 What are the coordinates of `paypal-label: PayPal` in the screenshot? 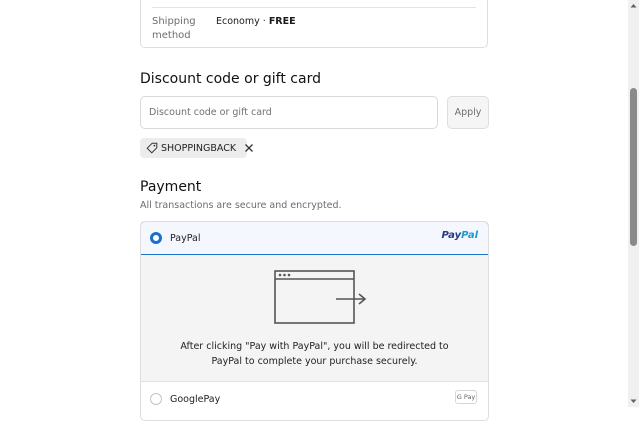 It's located at (185, 238).